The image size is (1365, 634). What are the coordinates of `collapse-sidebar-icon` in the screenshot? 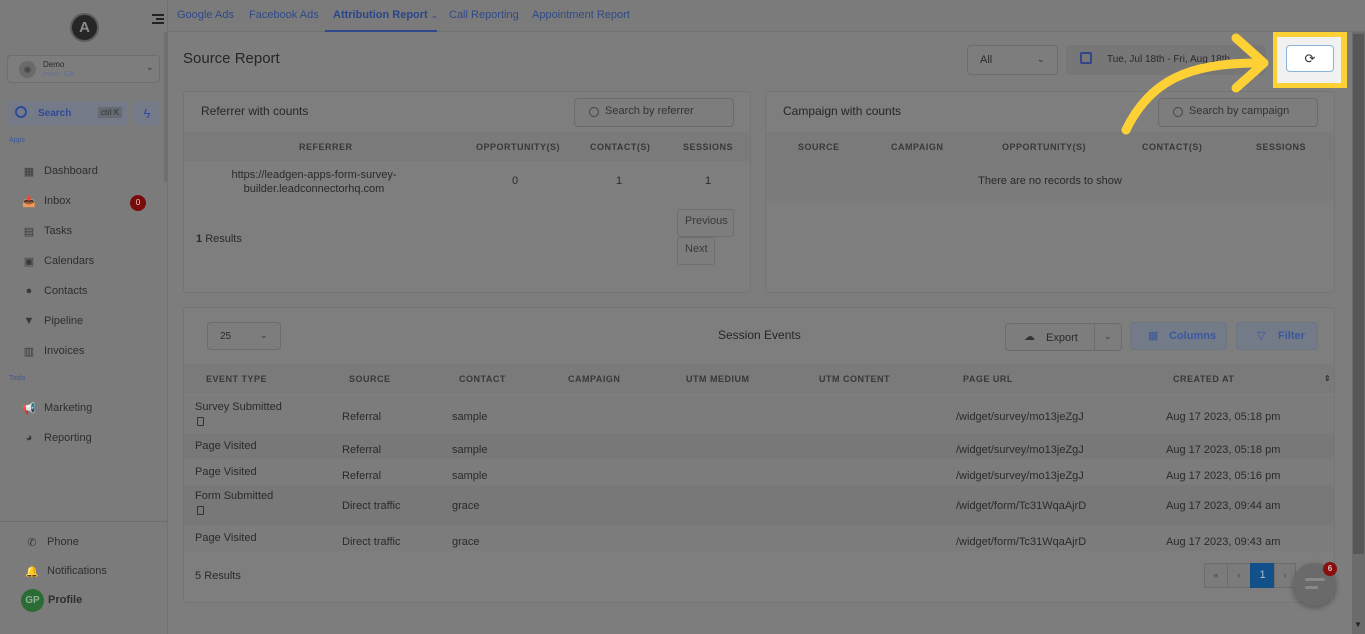 It's located at (158, 20).